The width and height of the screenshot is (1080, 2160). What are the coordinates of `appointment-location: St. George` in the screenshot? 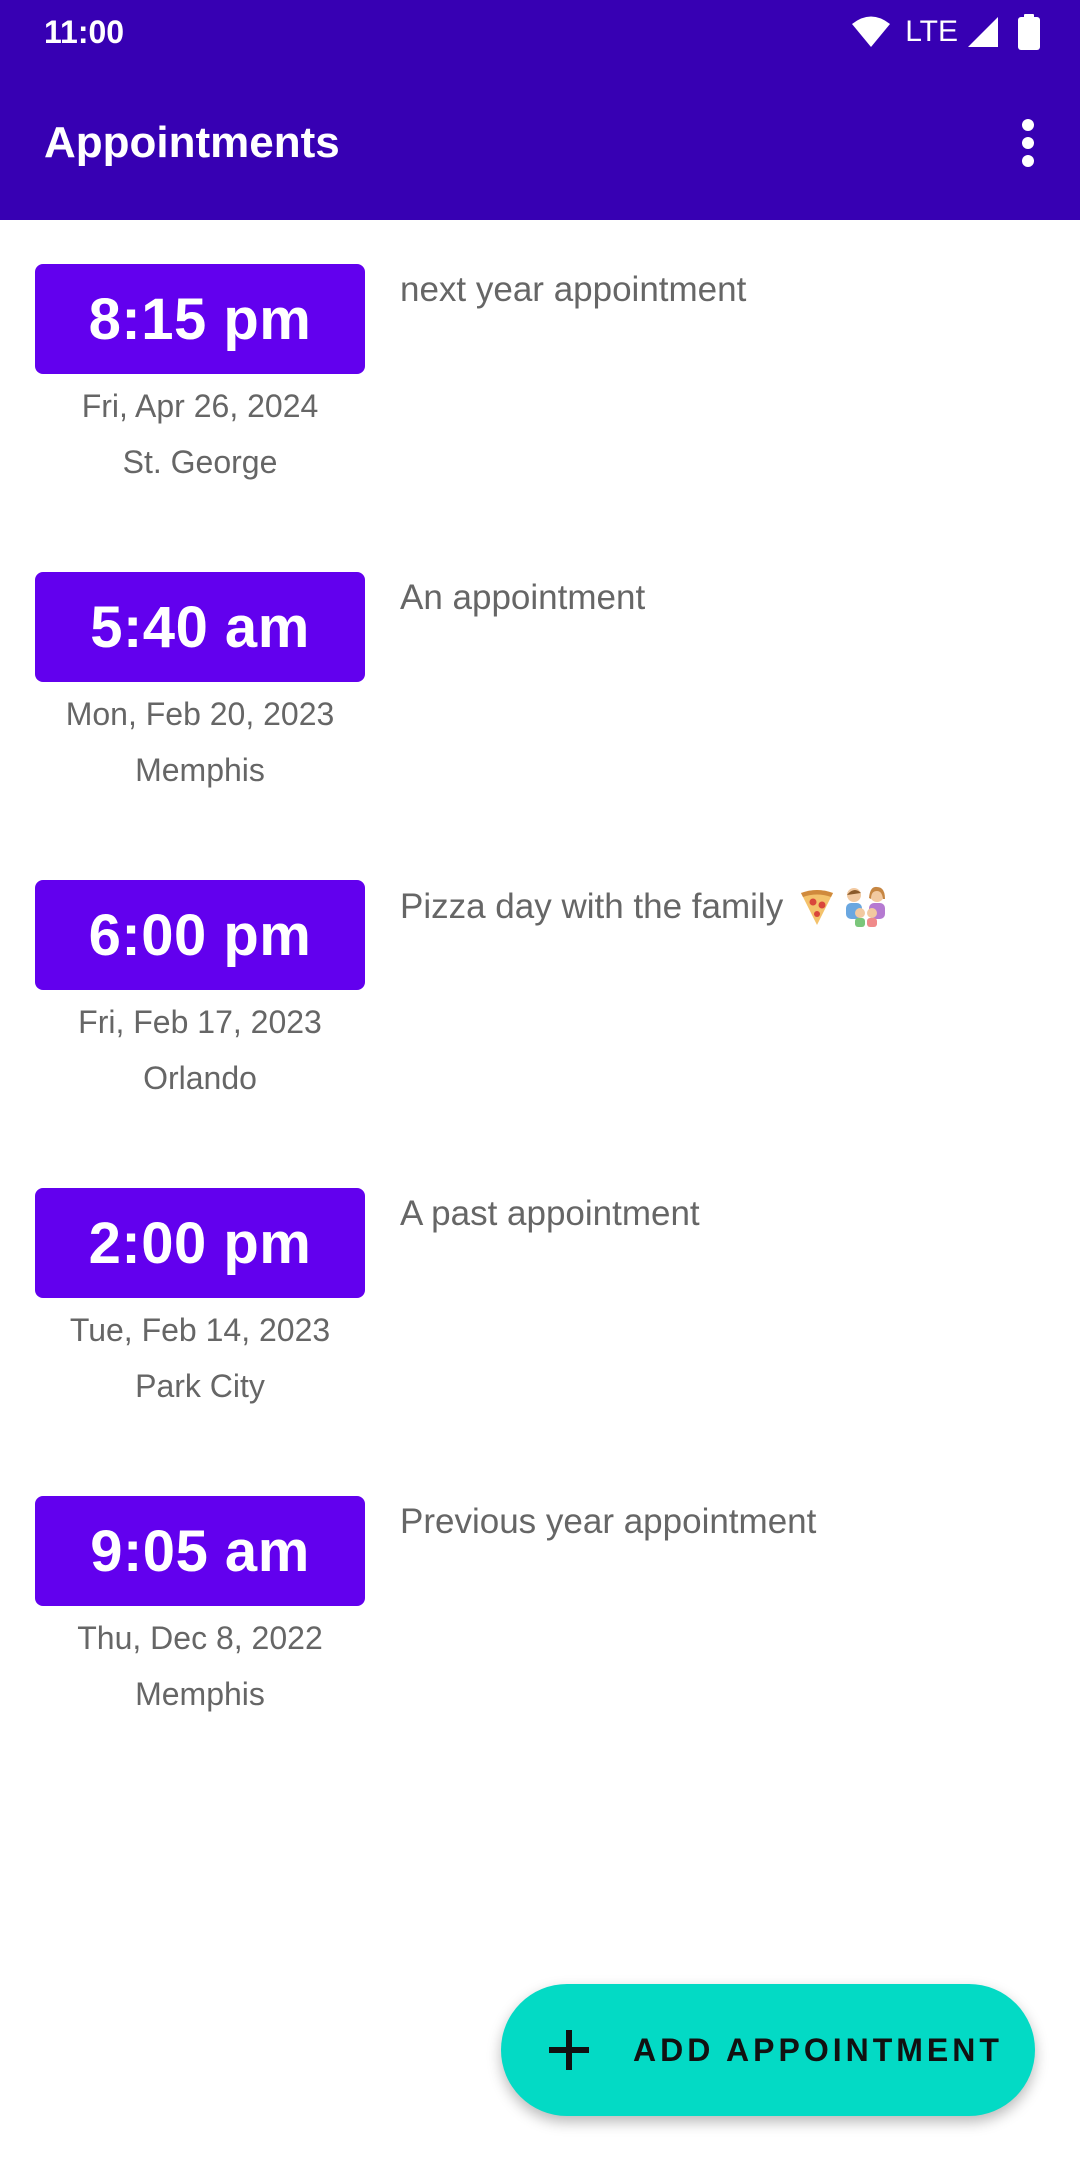 It's located at (200, 462).